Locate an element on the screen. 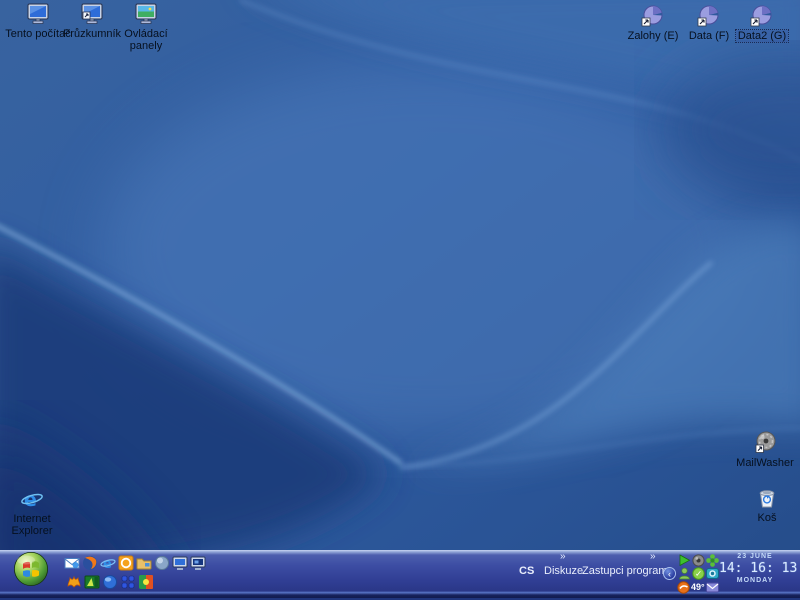 This screenshot has width=800, height=600. tray-collapse-button: ‹ is located at coordinates (669, 573).